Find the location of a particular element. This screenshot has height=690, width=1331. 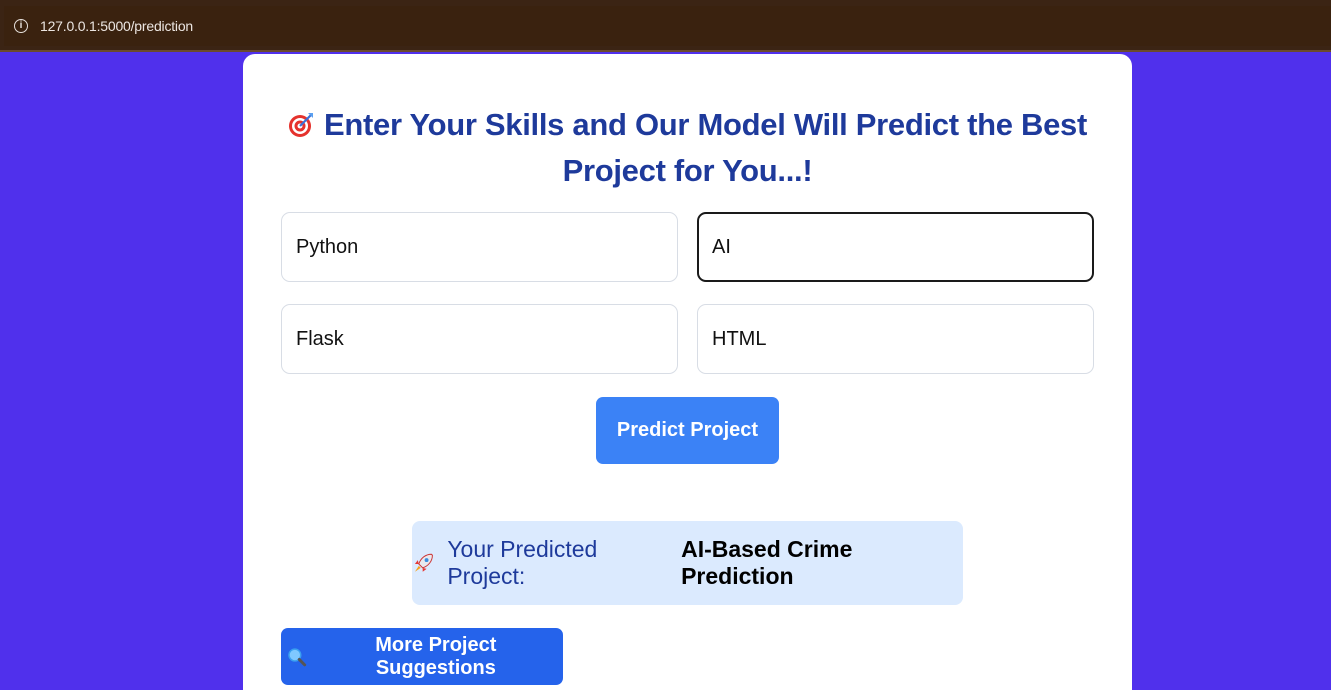

predict-project-button: Predict Project is located at coordinates (687, 430).